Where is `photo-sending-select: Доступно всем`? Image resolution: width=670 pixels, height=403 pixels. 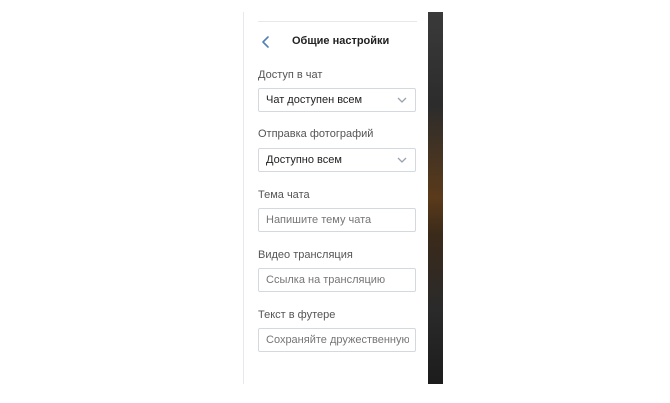 photo-sending-select: Доступно всем is located at coordinates (337, 160).